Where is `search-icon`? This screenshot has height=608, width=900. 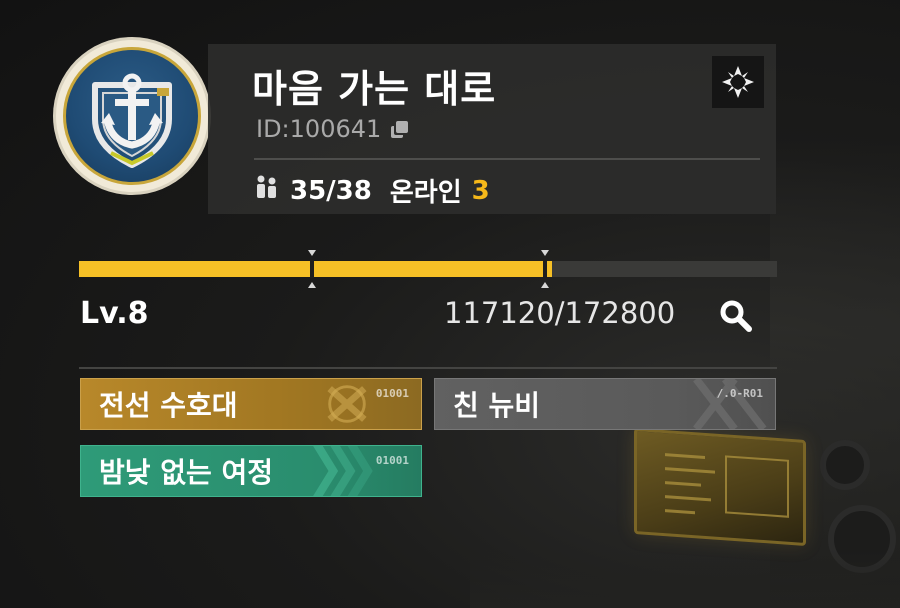 search-icon is located at coordinates (736, 316).